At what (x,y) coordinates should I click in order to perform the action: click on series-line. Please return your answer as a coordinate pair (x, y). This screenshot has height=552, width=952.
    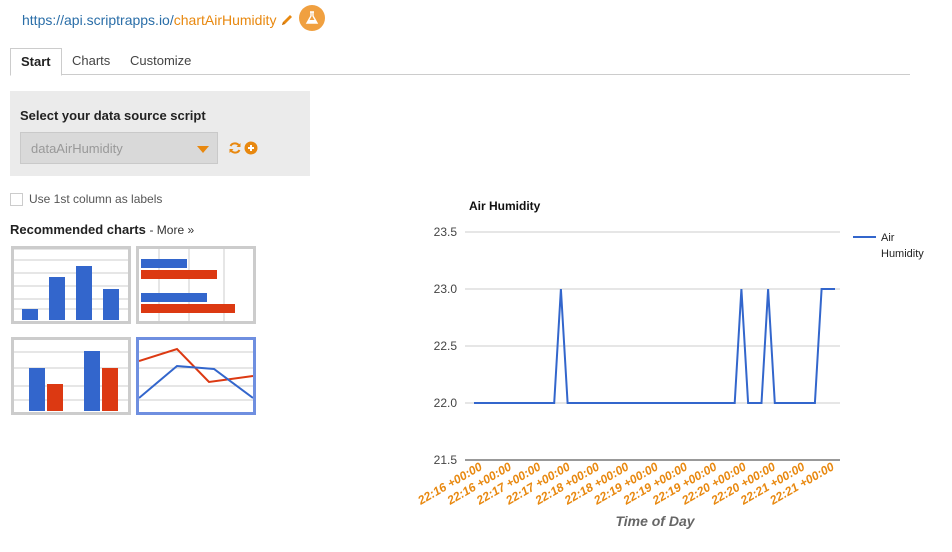
    Looking at the image, I should click on (654, 346).